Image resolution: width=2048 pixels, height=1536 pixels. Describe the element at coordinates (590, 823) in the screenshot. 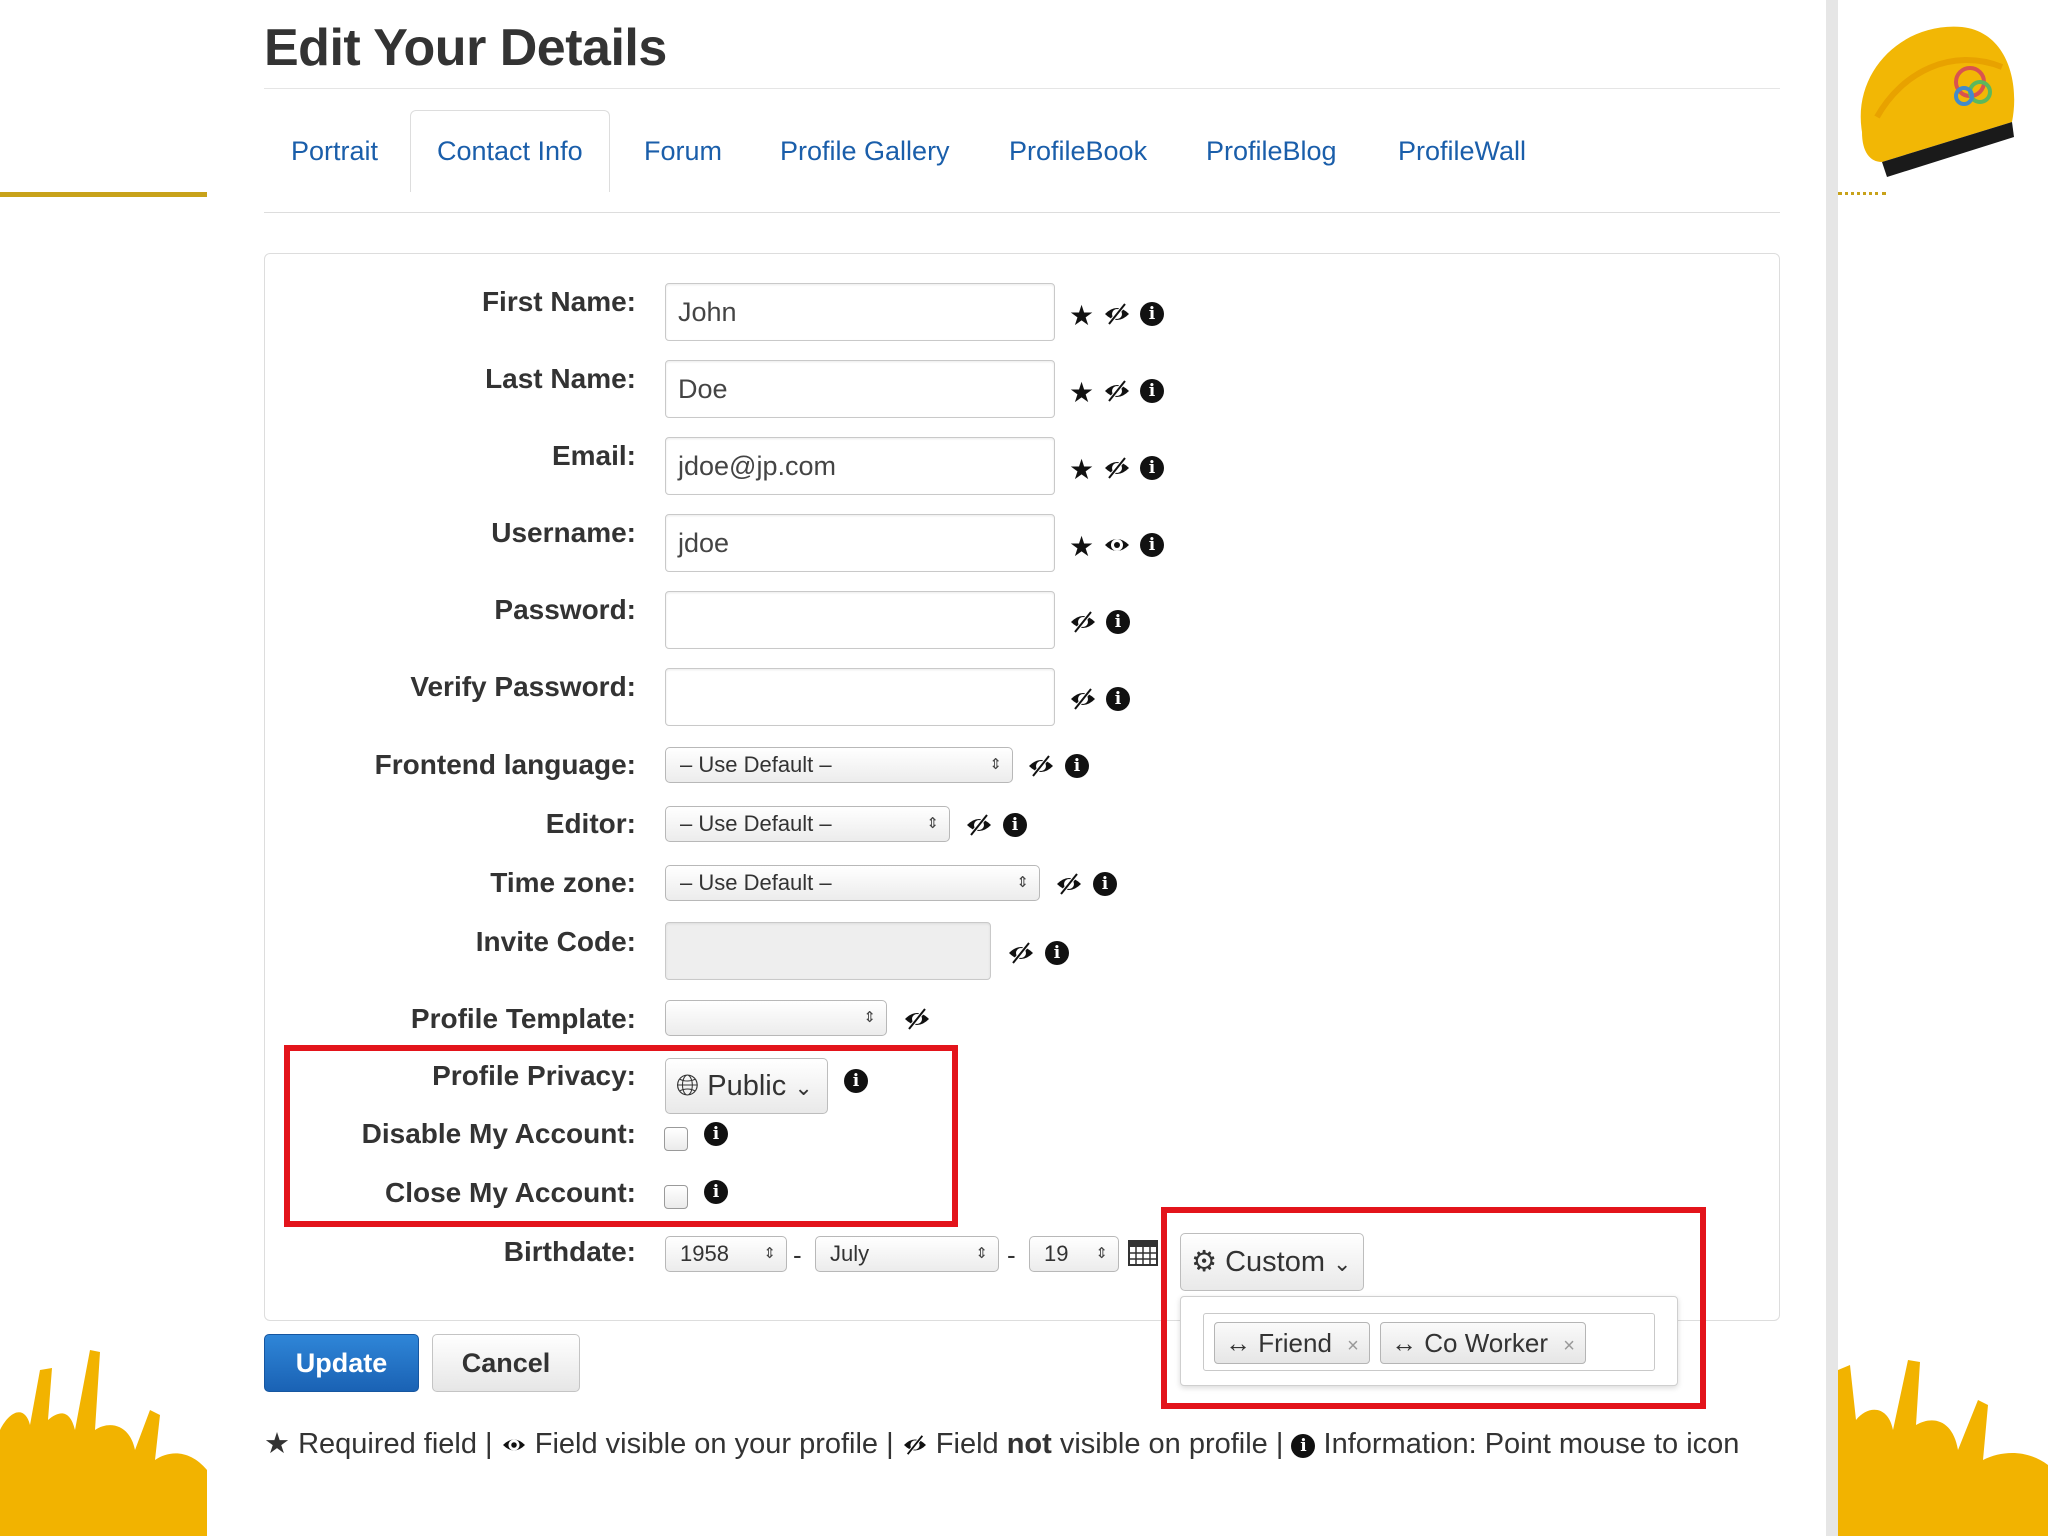

I see `editor-label: Editor:` at that location.